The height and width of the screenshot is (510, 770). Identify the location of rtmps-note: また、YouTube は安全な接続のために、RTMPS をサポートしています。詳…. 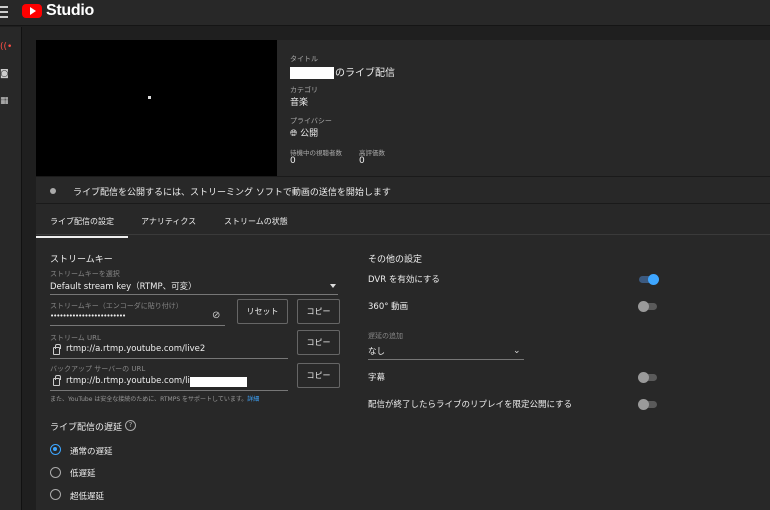
(154, 398).